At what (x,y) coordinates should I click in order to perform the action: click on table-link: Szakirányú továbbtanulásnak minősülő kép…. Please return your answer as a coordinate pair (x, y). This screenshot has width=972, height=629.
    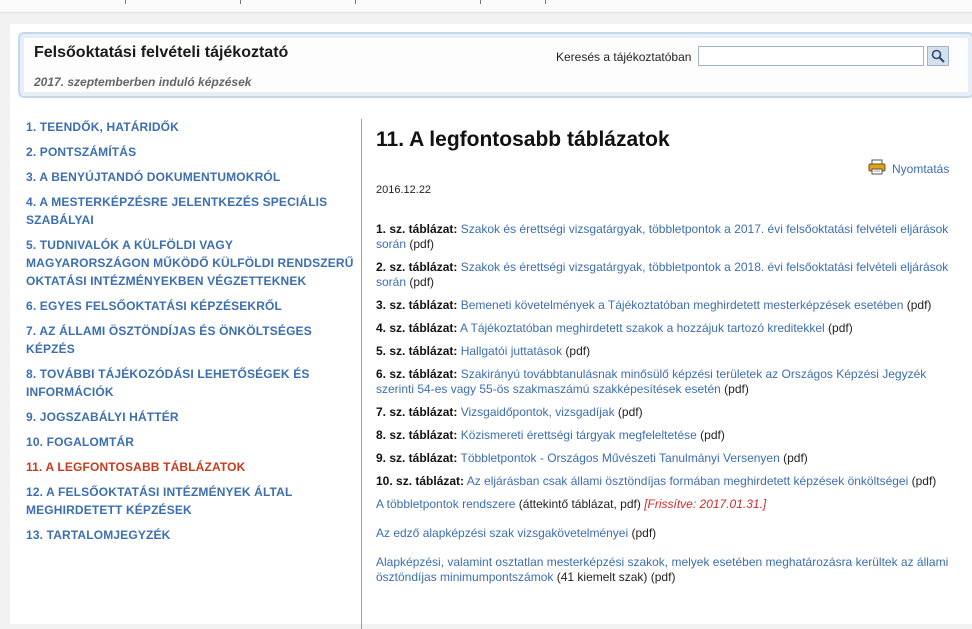
    Looking at the image, I should click on (651, 381).